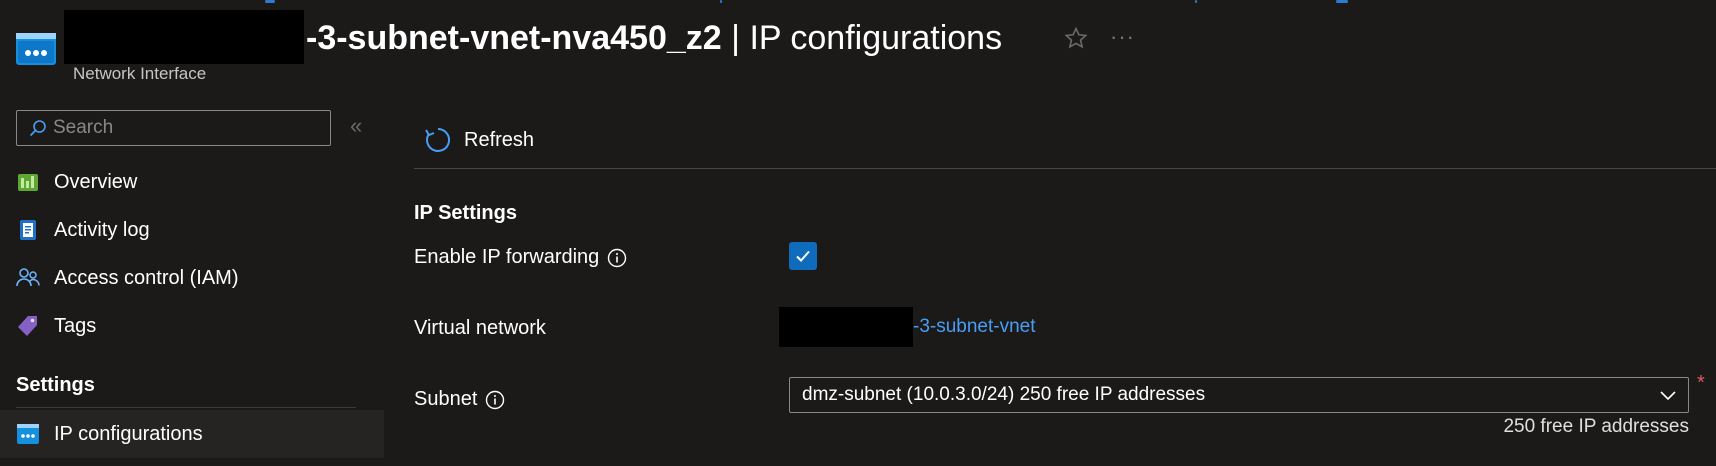 The width and height of the screenshot is (1716, 466). What do you see at coordinates (1668, 396) in the screenshot?
I see `chevron-down-icon` at bounding box center [1668, 396].